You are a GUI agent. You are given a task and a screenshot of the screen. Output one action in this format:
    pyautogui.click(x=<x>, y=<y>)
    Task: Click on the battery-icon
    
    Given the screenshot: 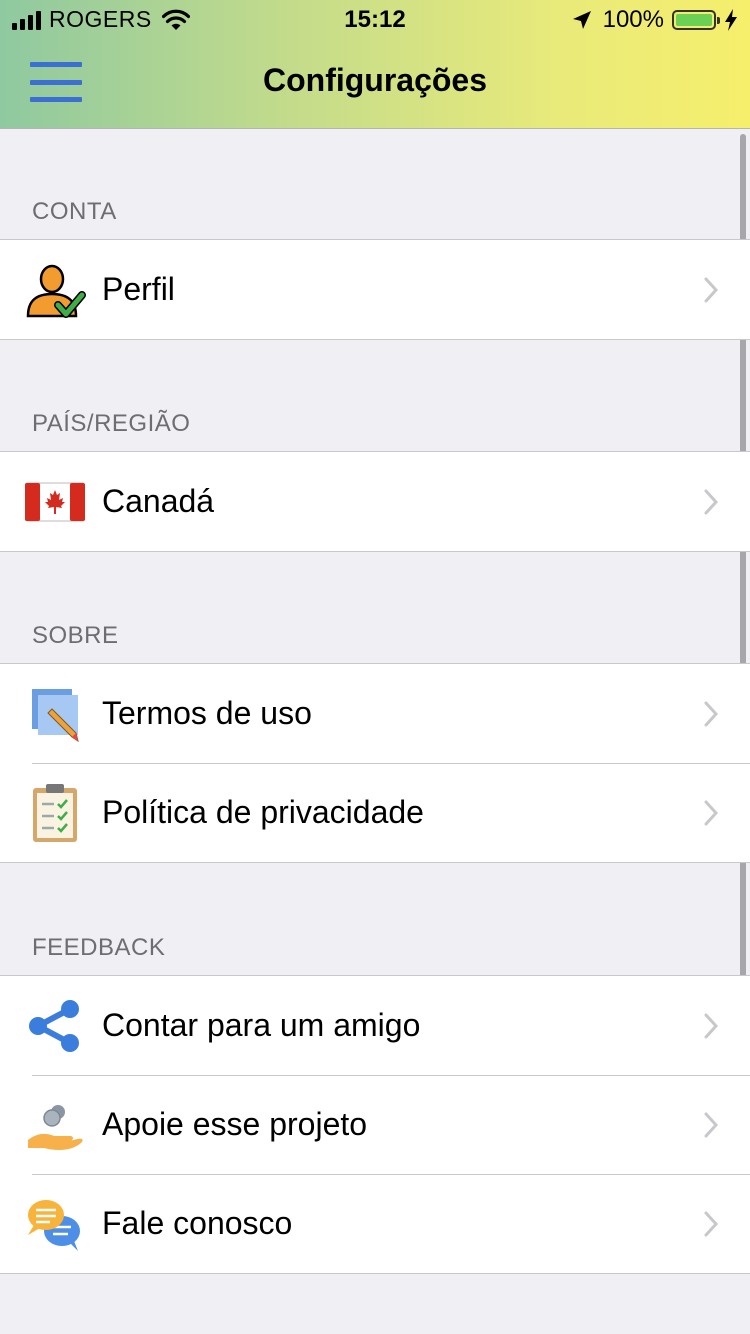 What is the action you would take?
    pyautogui.click(x=696, y=20)
    